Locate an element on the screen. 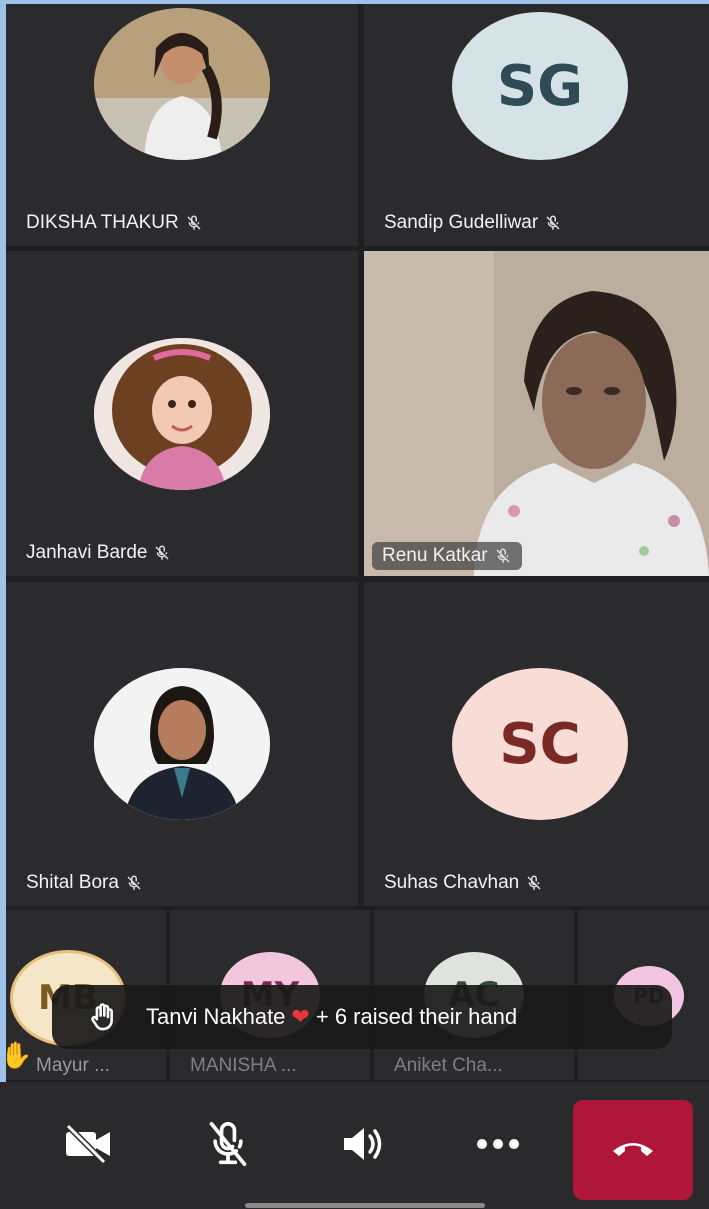 The height and width of the screenshot is (1209, 709). call-controls-bar is located at coordinates (354, 1145).